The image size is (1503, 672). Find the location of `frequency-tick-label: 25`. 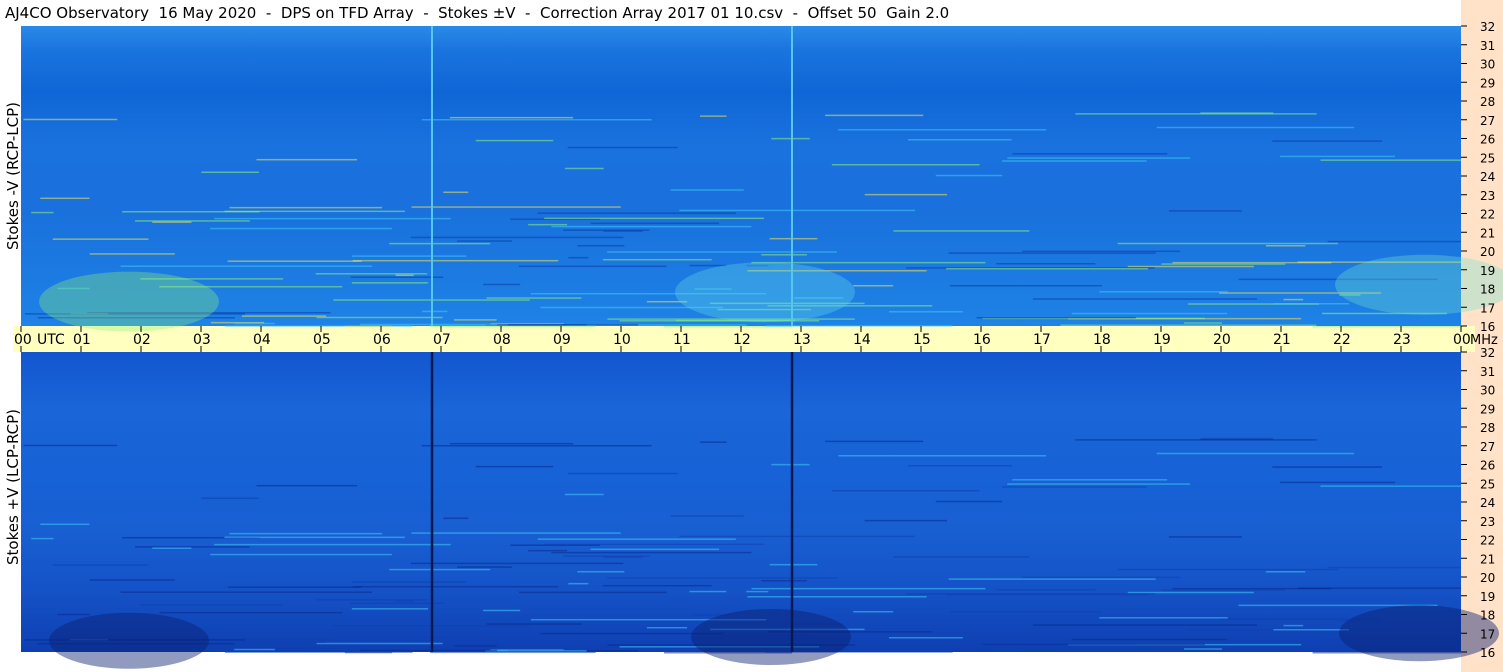

frequency-tick-label: 25 is located at coordinates (1487, 158).